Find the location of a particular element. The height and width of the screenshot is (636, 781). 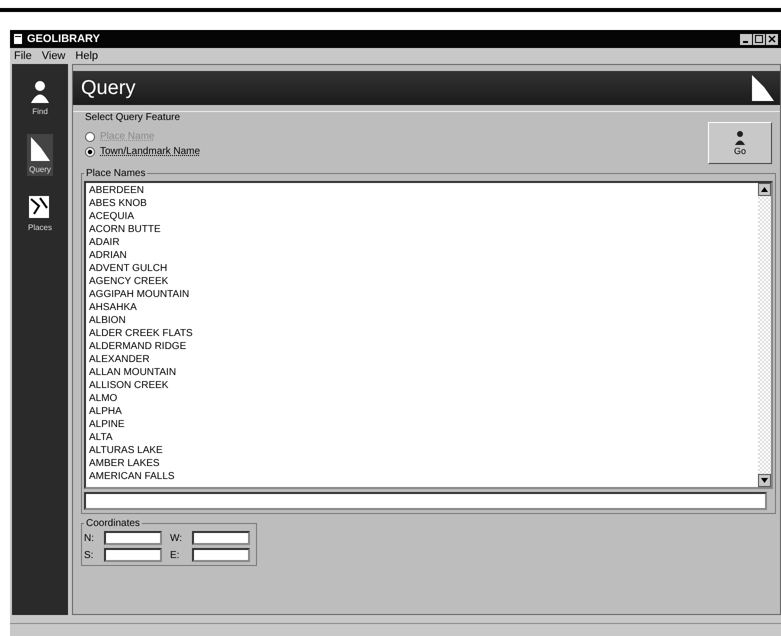

scroll-down-button is located at coordinates (764, 480).